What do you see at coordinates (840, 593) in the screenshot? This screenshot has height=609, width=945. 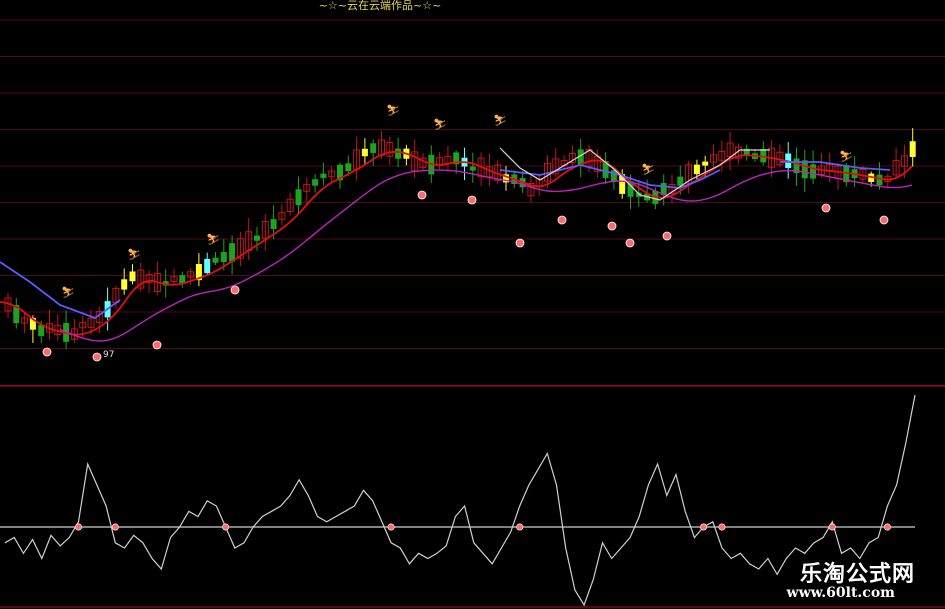 I see `watermark-url: www.60lt.com` at bounding box center [840, 593].